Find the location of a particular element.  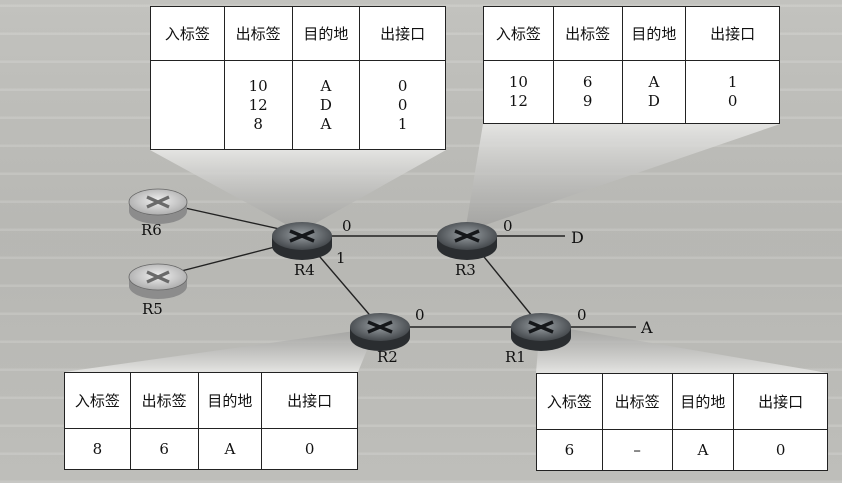

in-label-cell is located at coordinates (187, 105).